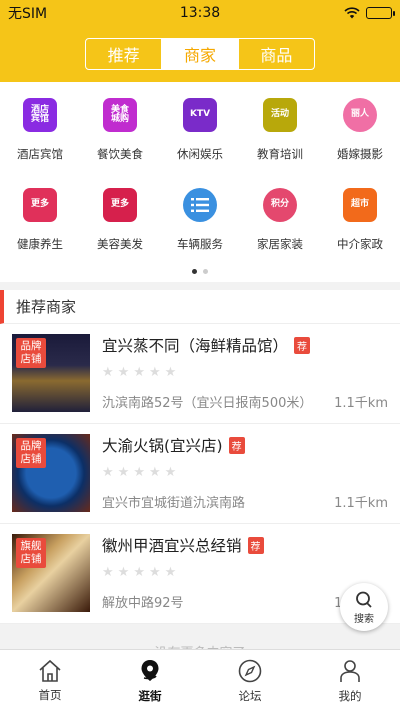 This screenshot has height=711, width=400. What do you see at coordinates (174, 503) in the screenshot?
I see `shop-address: 宜兴市宜城街道氿滨南路` at bounding box center [174, 503].